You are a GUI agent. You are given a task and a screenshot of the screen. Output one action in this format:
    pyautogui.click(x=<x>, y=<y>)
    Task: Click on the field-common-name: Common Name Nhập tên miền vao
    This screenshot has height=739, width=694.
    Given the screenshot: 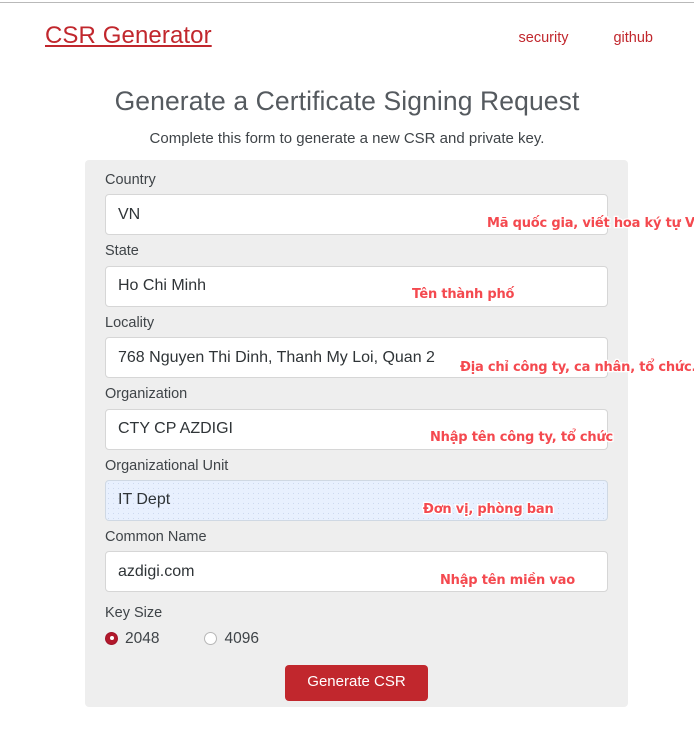 What is the action you would take?
    pyautogui.click(x=356, y=560)
    